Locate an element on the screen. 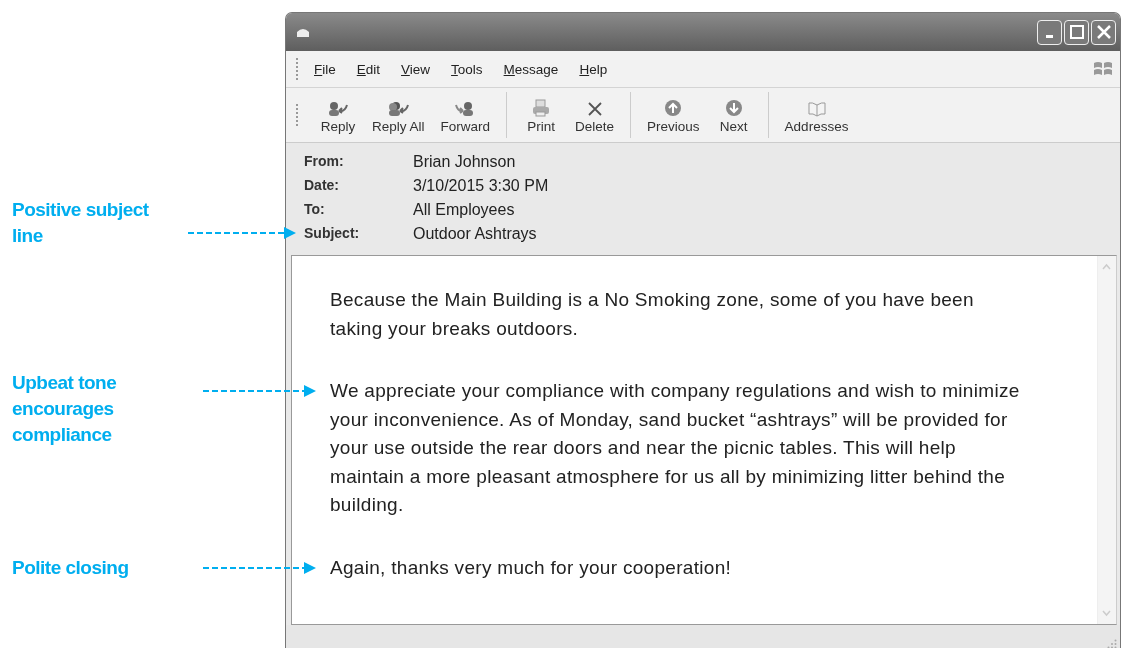 The image size is (1128, 648). toolbar-button: Addresses is located at coordinates (816, 115).